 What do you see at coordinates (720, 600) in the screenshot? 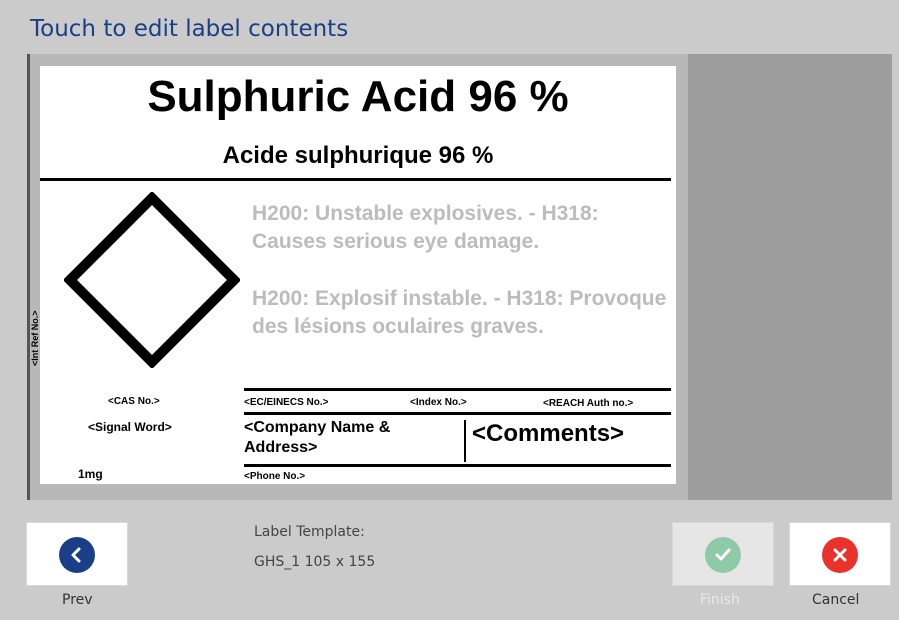
I see `finish-label: Finish` at bounding box center [720, 600].